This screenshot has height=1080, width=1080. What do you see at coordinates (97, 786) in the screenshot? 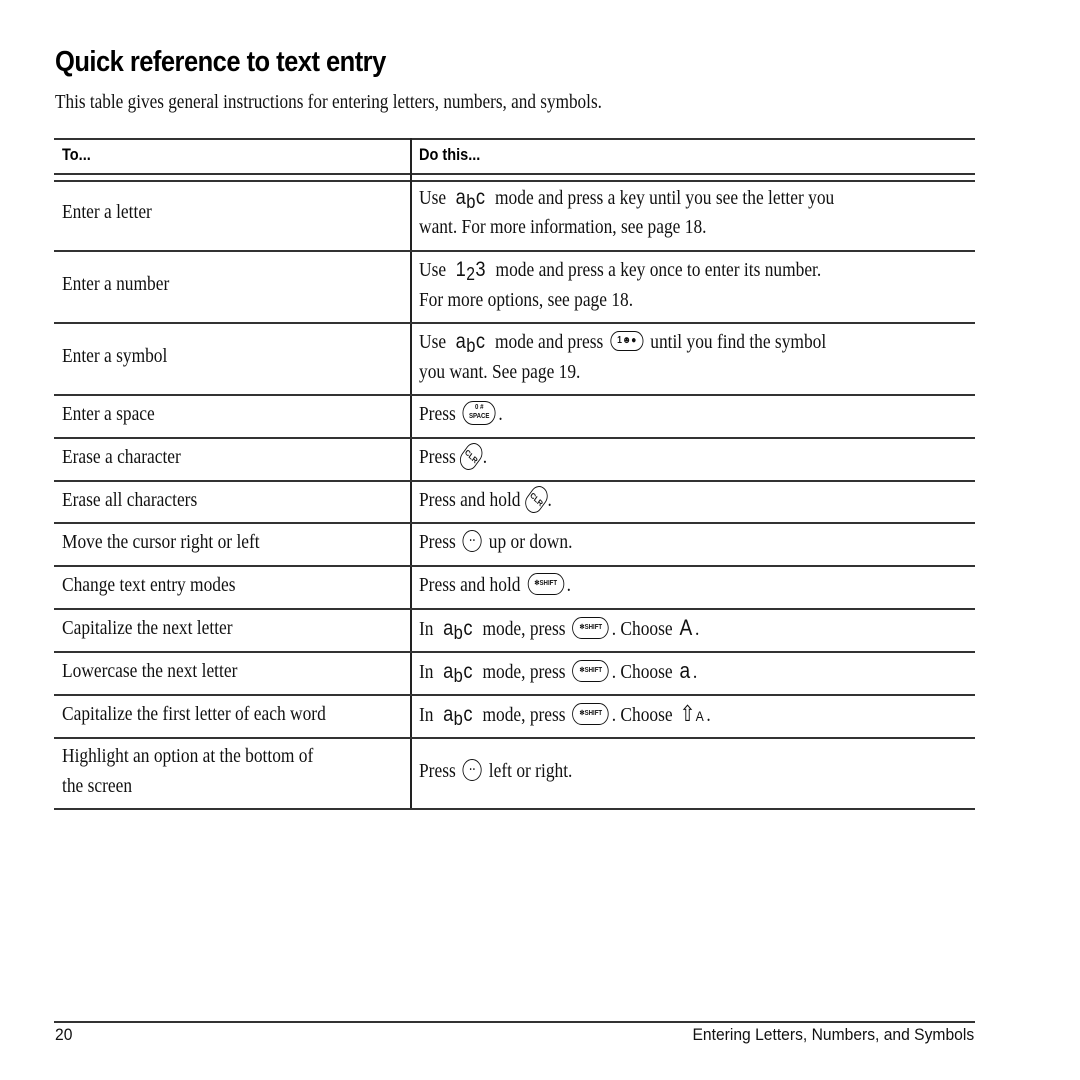
I see `row-action-line2: the screen` at bounding box center [97, 786].